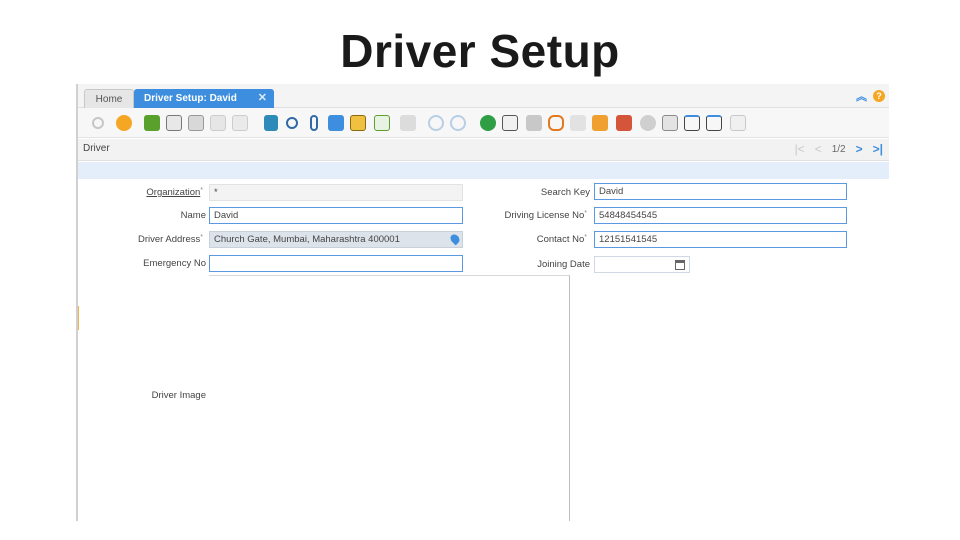  What do you see at coordinates (124, 123) in the screenshot?
I see `help-icon` at bounding box center [124, 123].